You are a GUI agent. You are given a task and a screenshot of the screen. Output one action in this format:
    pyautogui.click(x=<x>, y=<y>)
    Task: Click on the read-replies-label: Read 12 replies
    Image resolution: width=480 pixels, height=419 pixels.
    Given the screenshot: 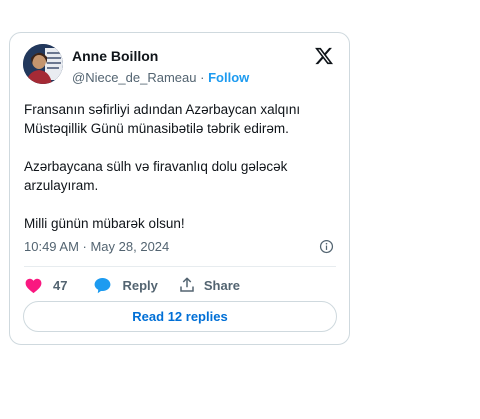 What is the action you would take?
    pyautogui.click(x=180, y=316)
    